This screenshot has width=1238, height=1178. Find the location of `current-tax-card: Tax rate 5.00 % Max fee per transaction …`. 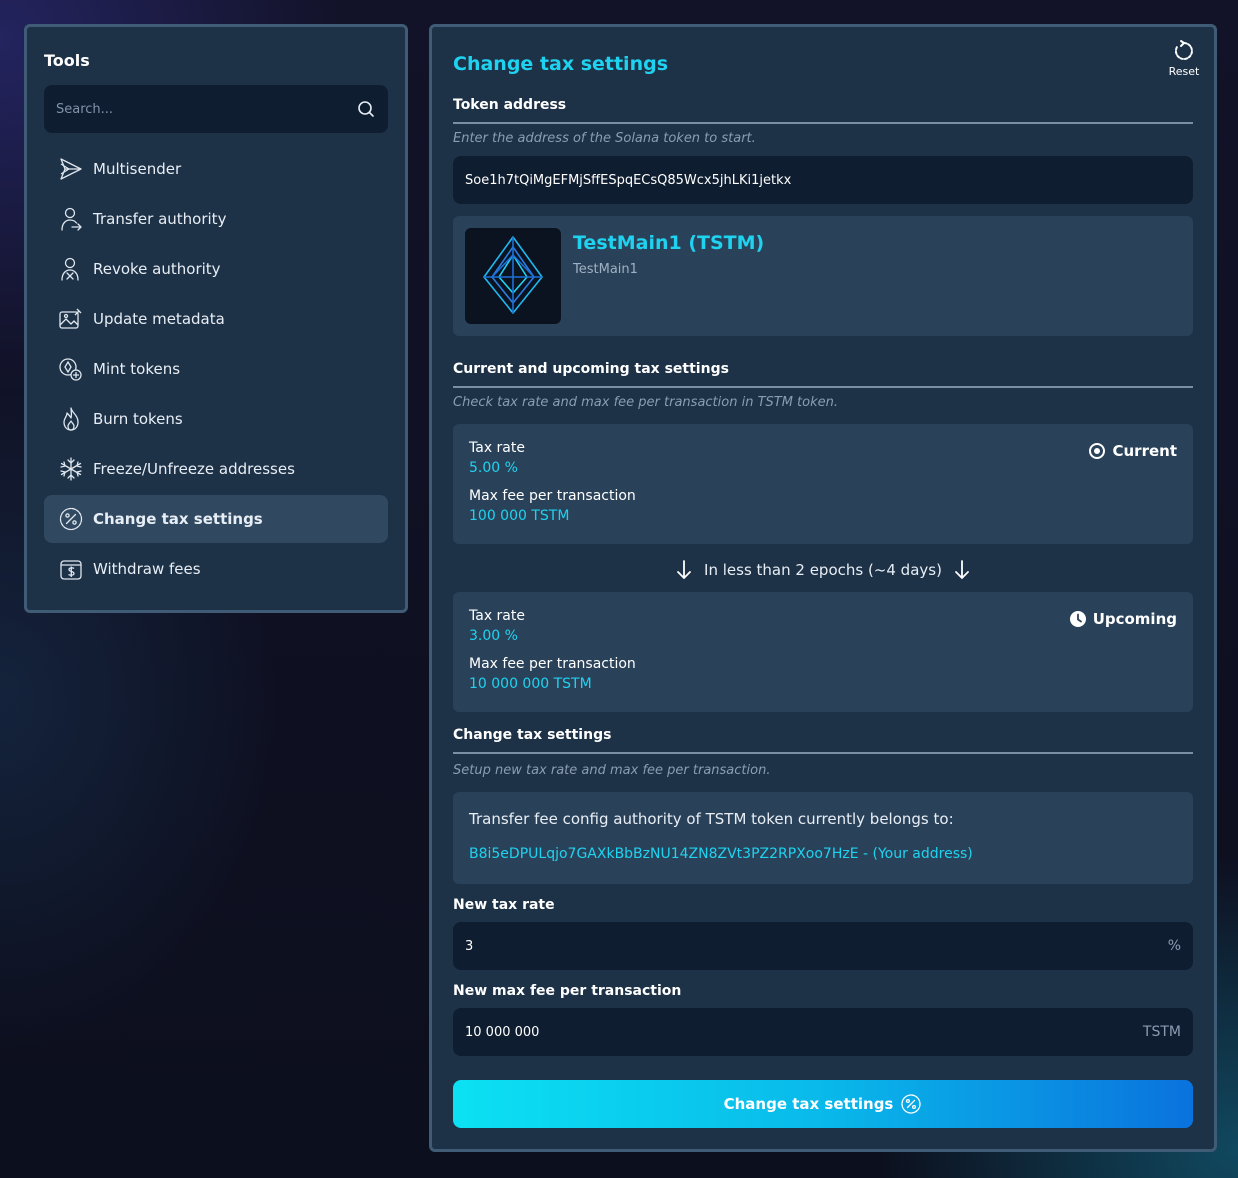

current-tax-card: Tax rate 5.00 % Max fee per transaction … is located at coordinates (823, 484).